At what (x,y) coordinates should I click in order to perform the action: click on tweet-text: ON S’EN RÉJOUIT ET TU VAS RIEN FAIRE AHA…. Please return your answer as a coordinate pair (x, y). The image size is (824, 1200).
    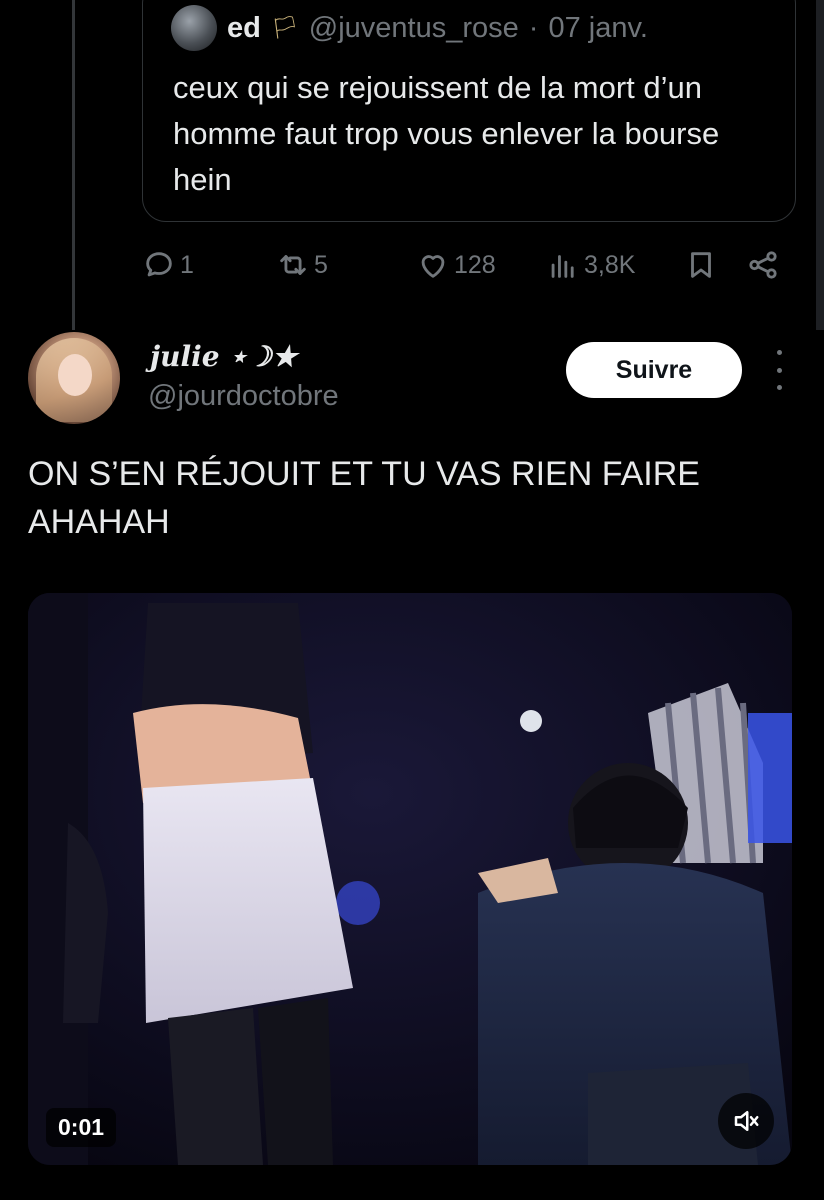
    Looking at the image, I should click on (364, 498).